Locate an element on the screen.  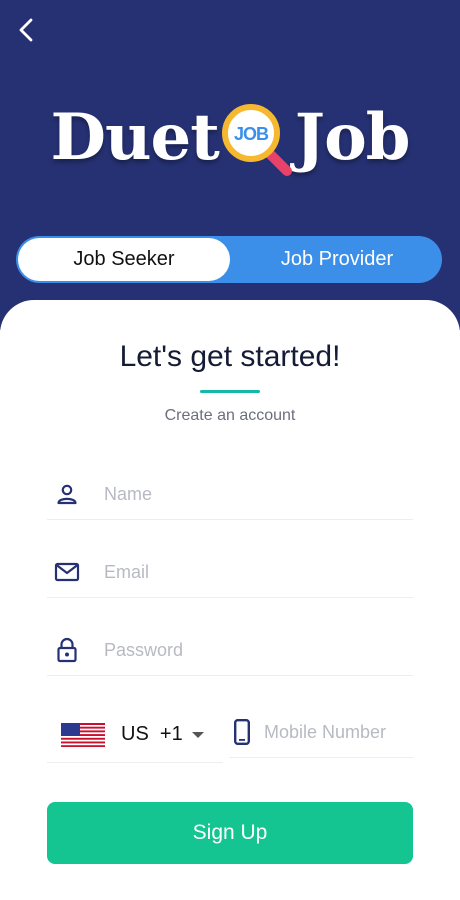
password-input is located at coordinates (244, 650).